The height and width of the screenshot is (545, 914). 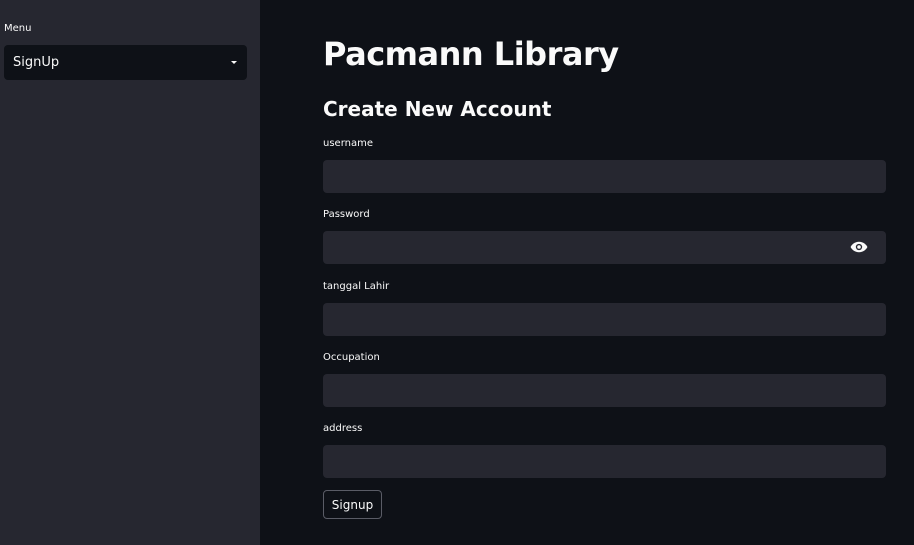 I want to click on eye-icon, so click(x=859, y=247).